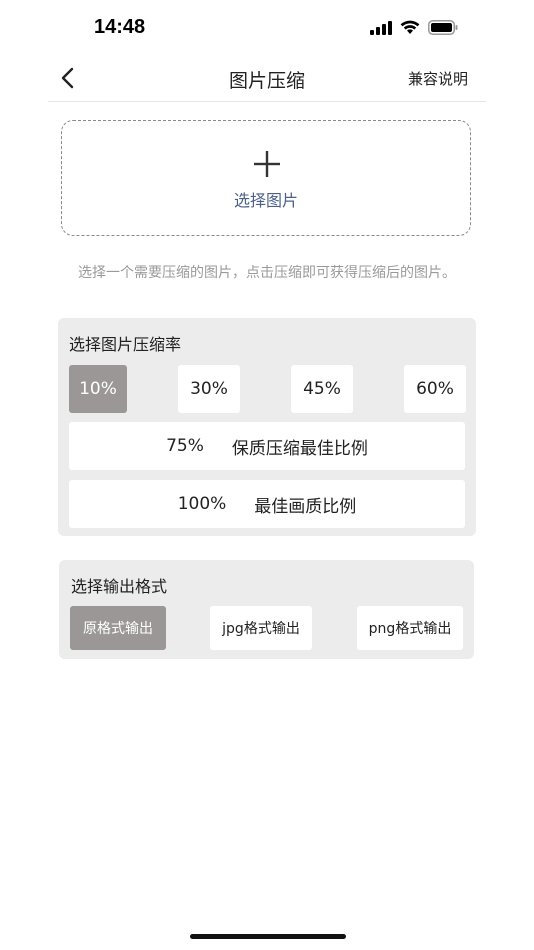 This screenshot has width=534, height=950. Describe the element at coordinates (322, 389) in the screenshot. I see `rate-option-45: 45%` at that location.